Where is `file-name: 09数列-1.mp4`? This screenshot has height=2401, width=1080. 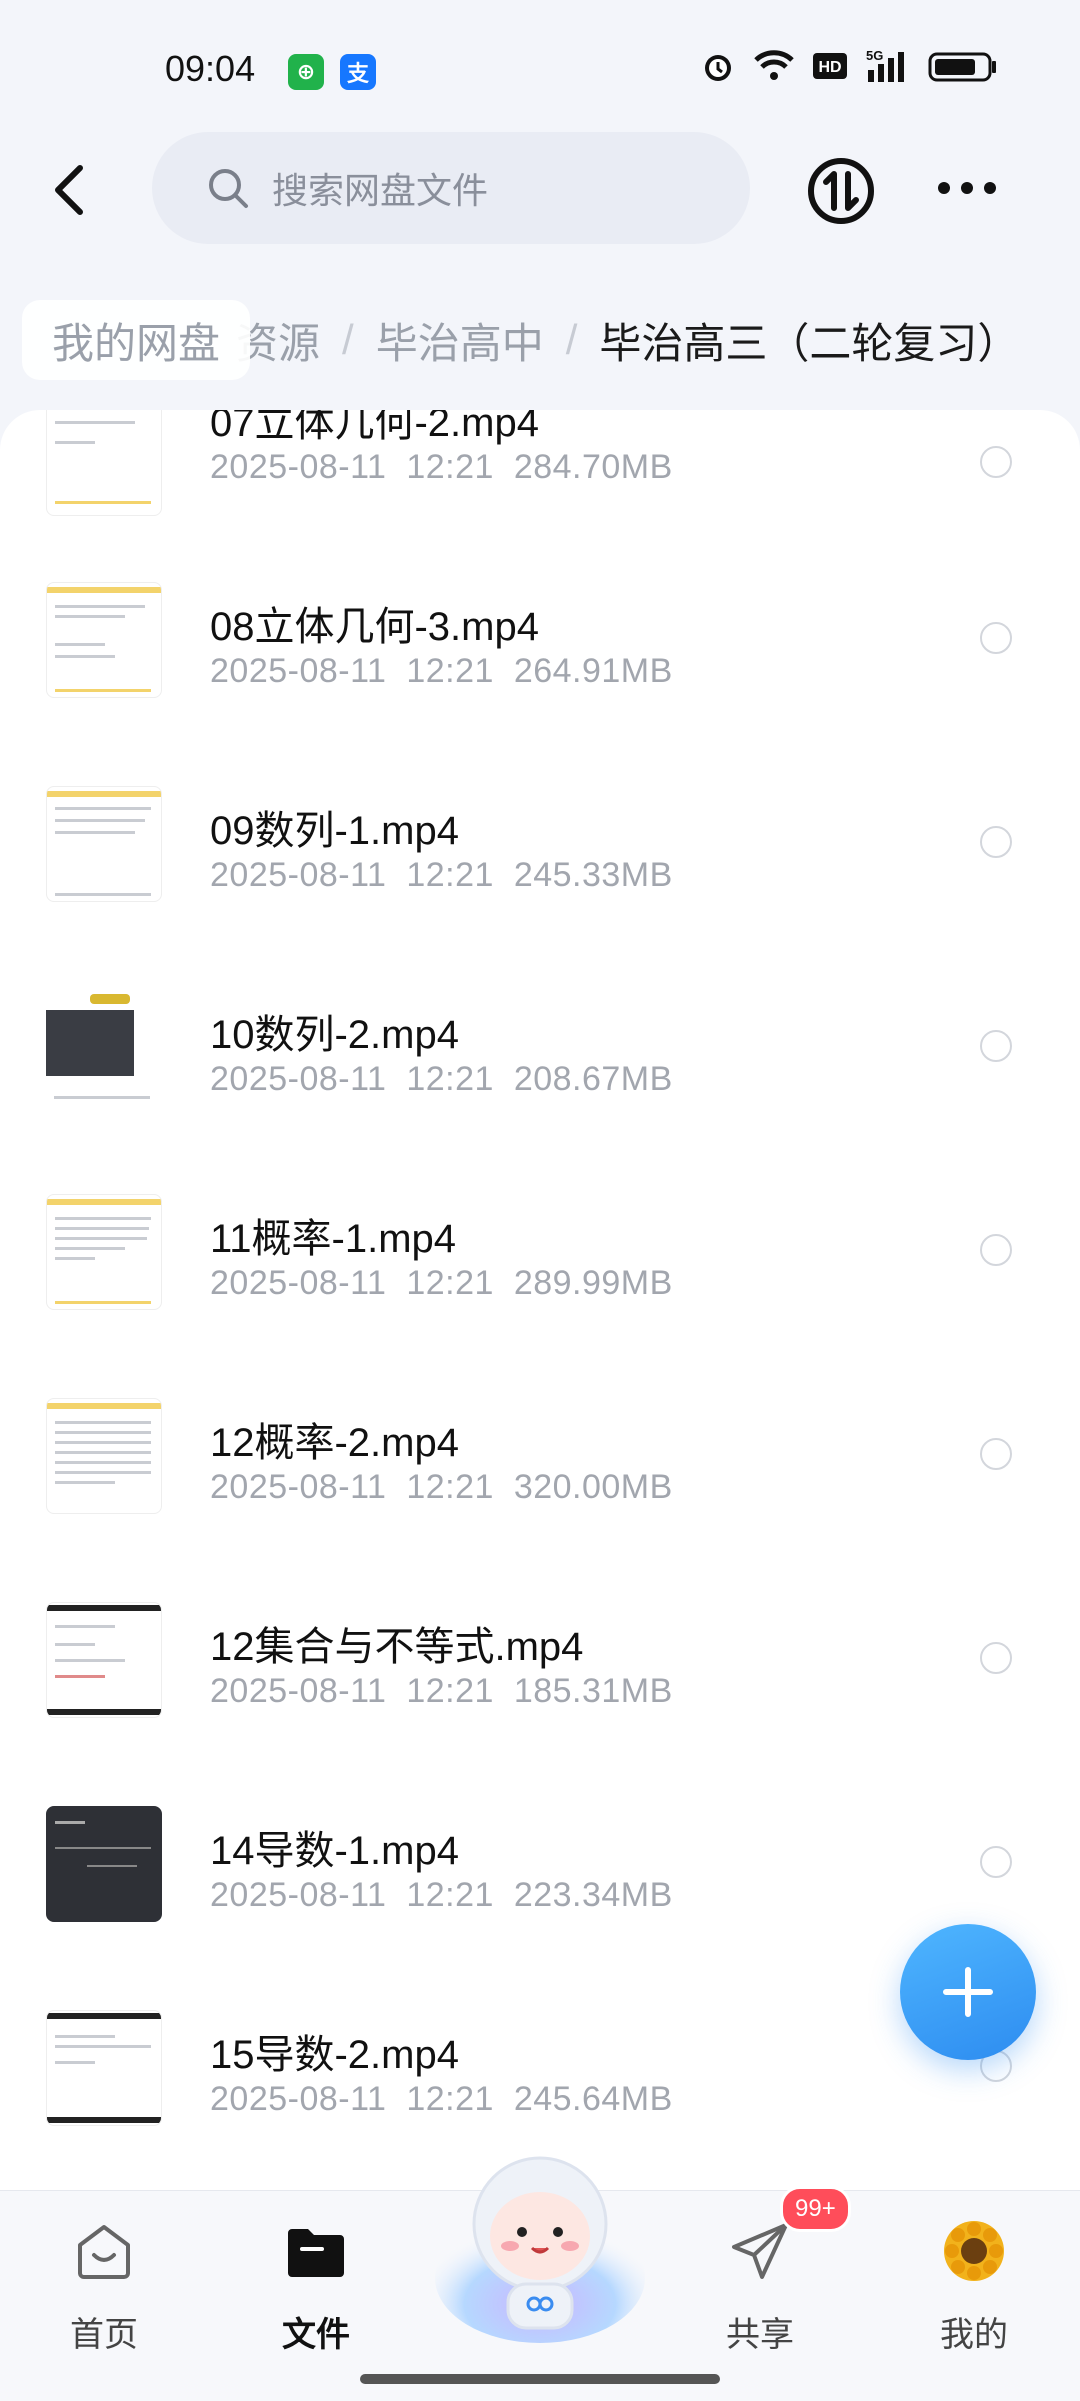 file-name: 09数列-1.mp4 is located at coordinates (334, 831).